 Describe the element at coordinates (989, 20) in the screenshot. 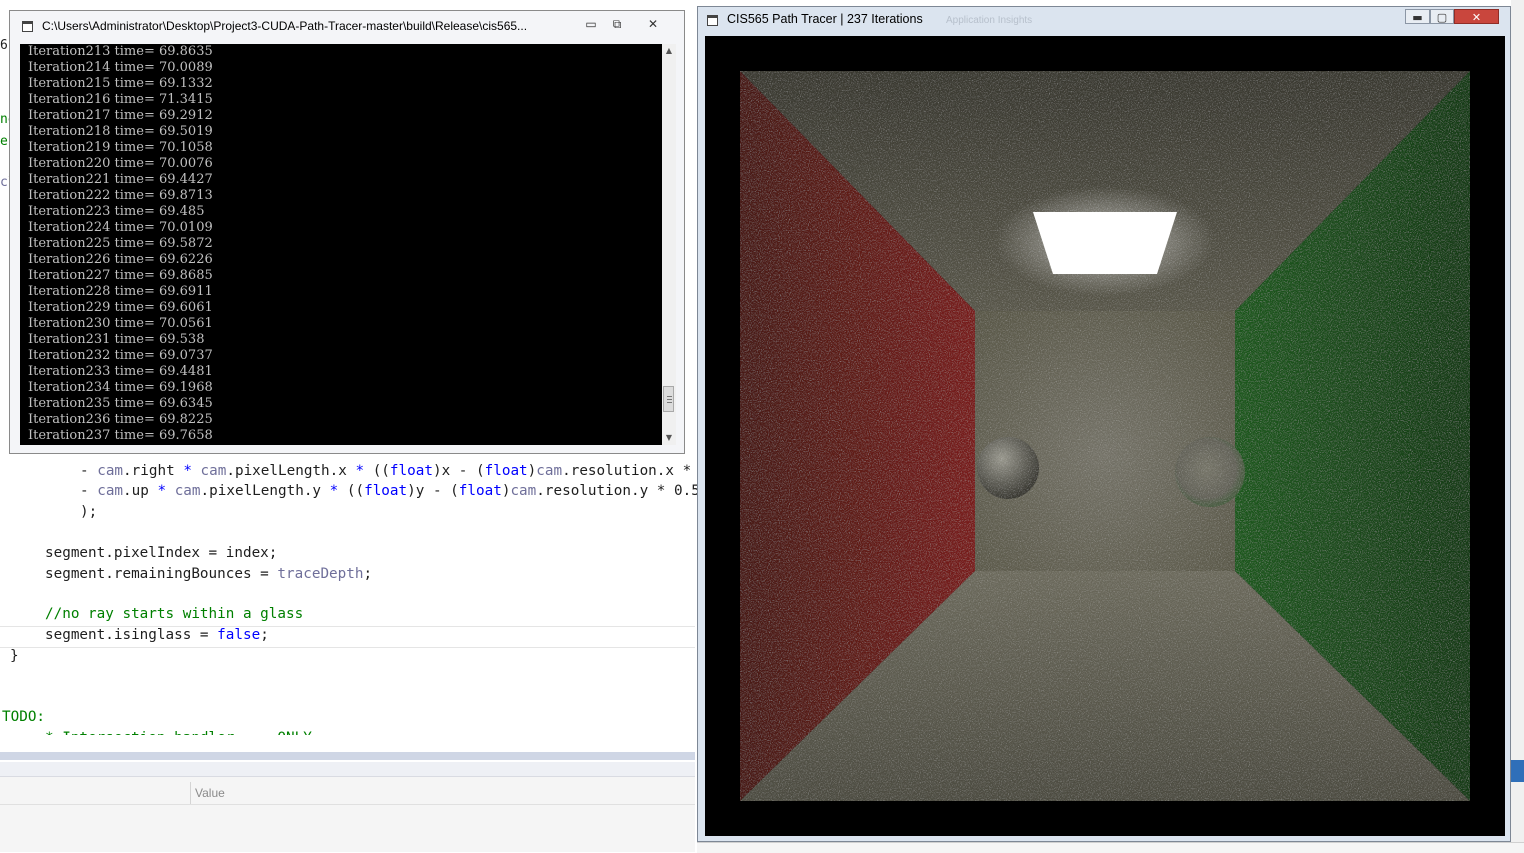

I see `background-ghost-text: Application Insights` at that location.